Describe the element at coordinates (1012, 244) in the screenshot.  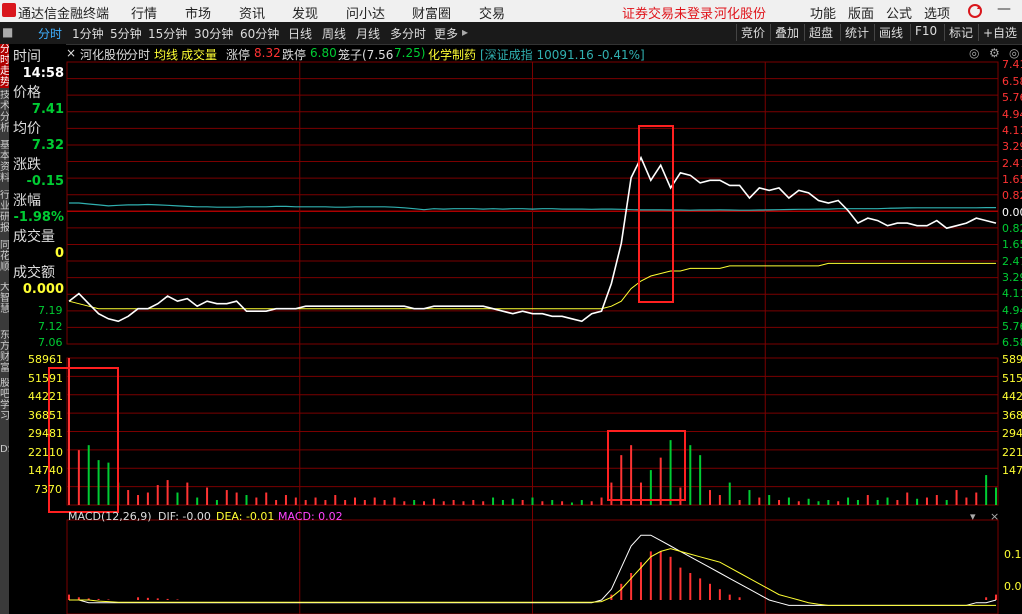
I see `right-tick-11: 1.65%` at that location.